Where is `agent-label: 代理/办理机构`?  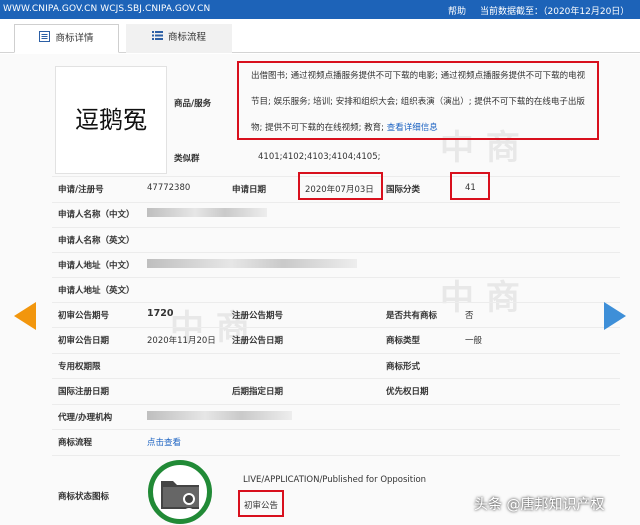 agent-label: 代理/办理机构 is located at coordinates (85, 418).